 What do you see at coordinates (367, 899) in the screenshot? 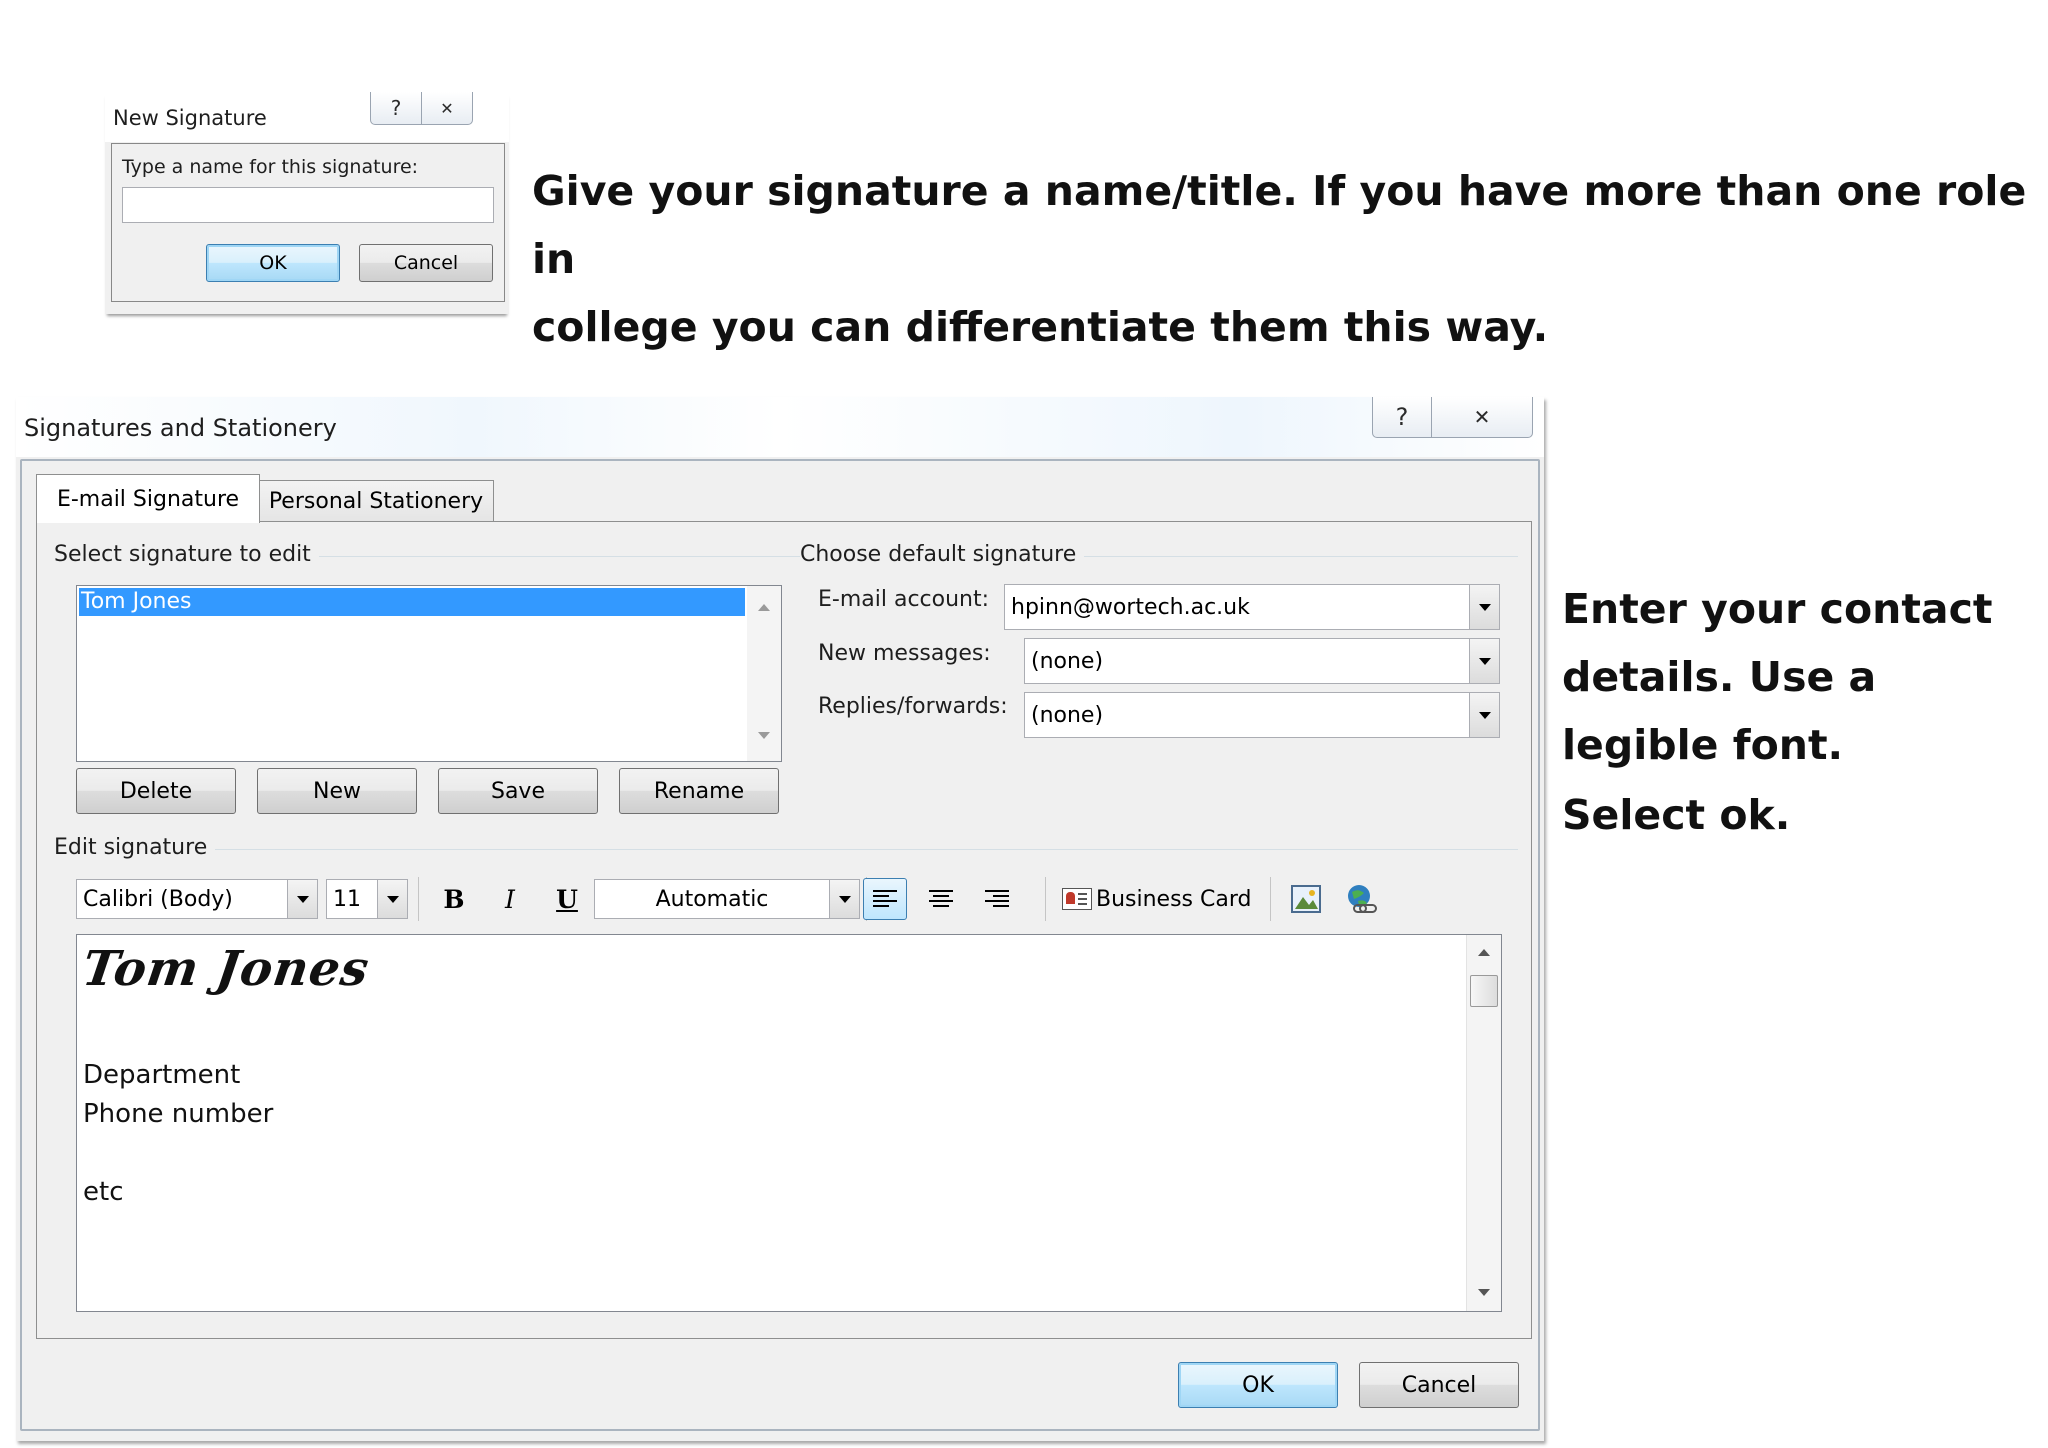
I see `font-size-select: 11` at bounding box center [367, 899].